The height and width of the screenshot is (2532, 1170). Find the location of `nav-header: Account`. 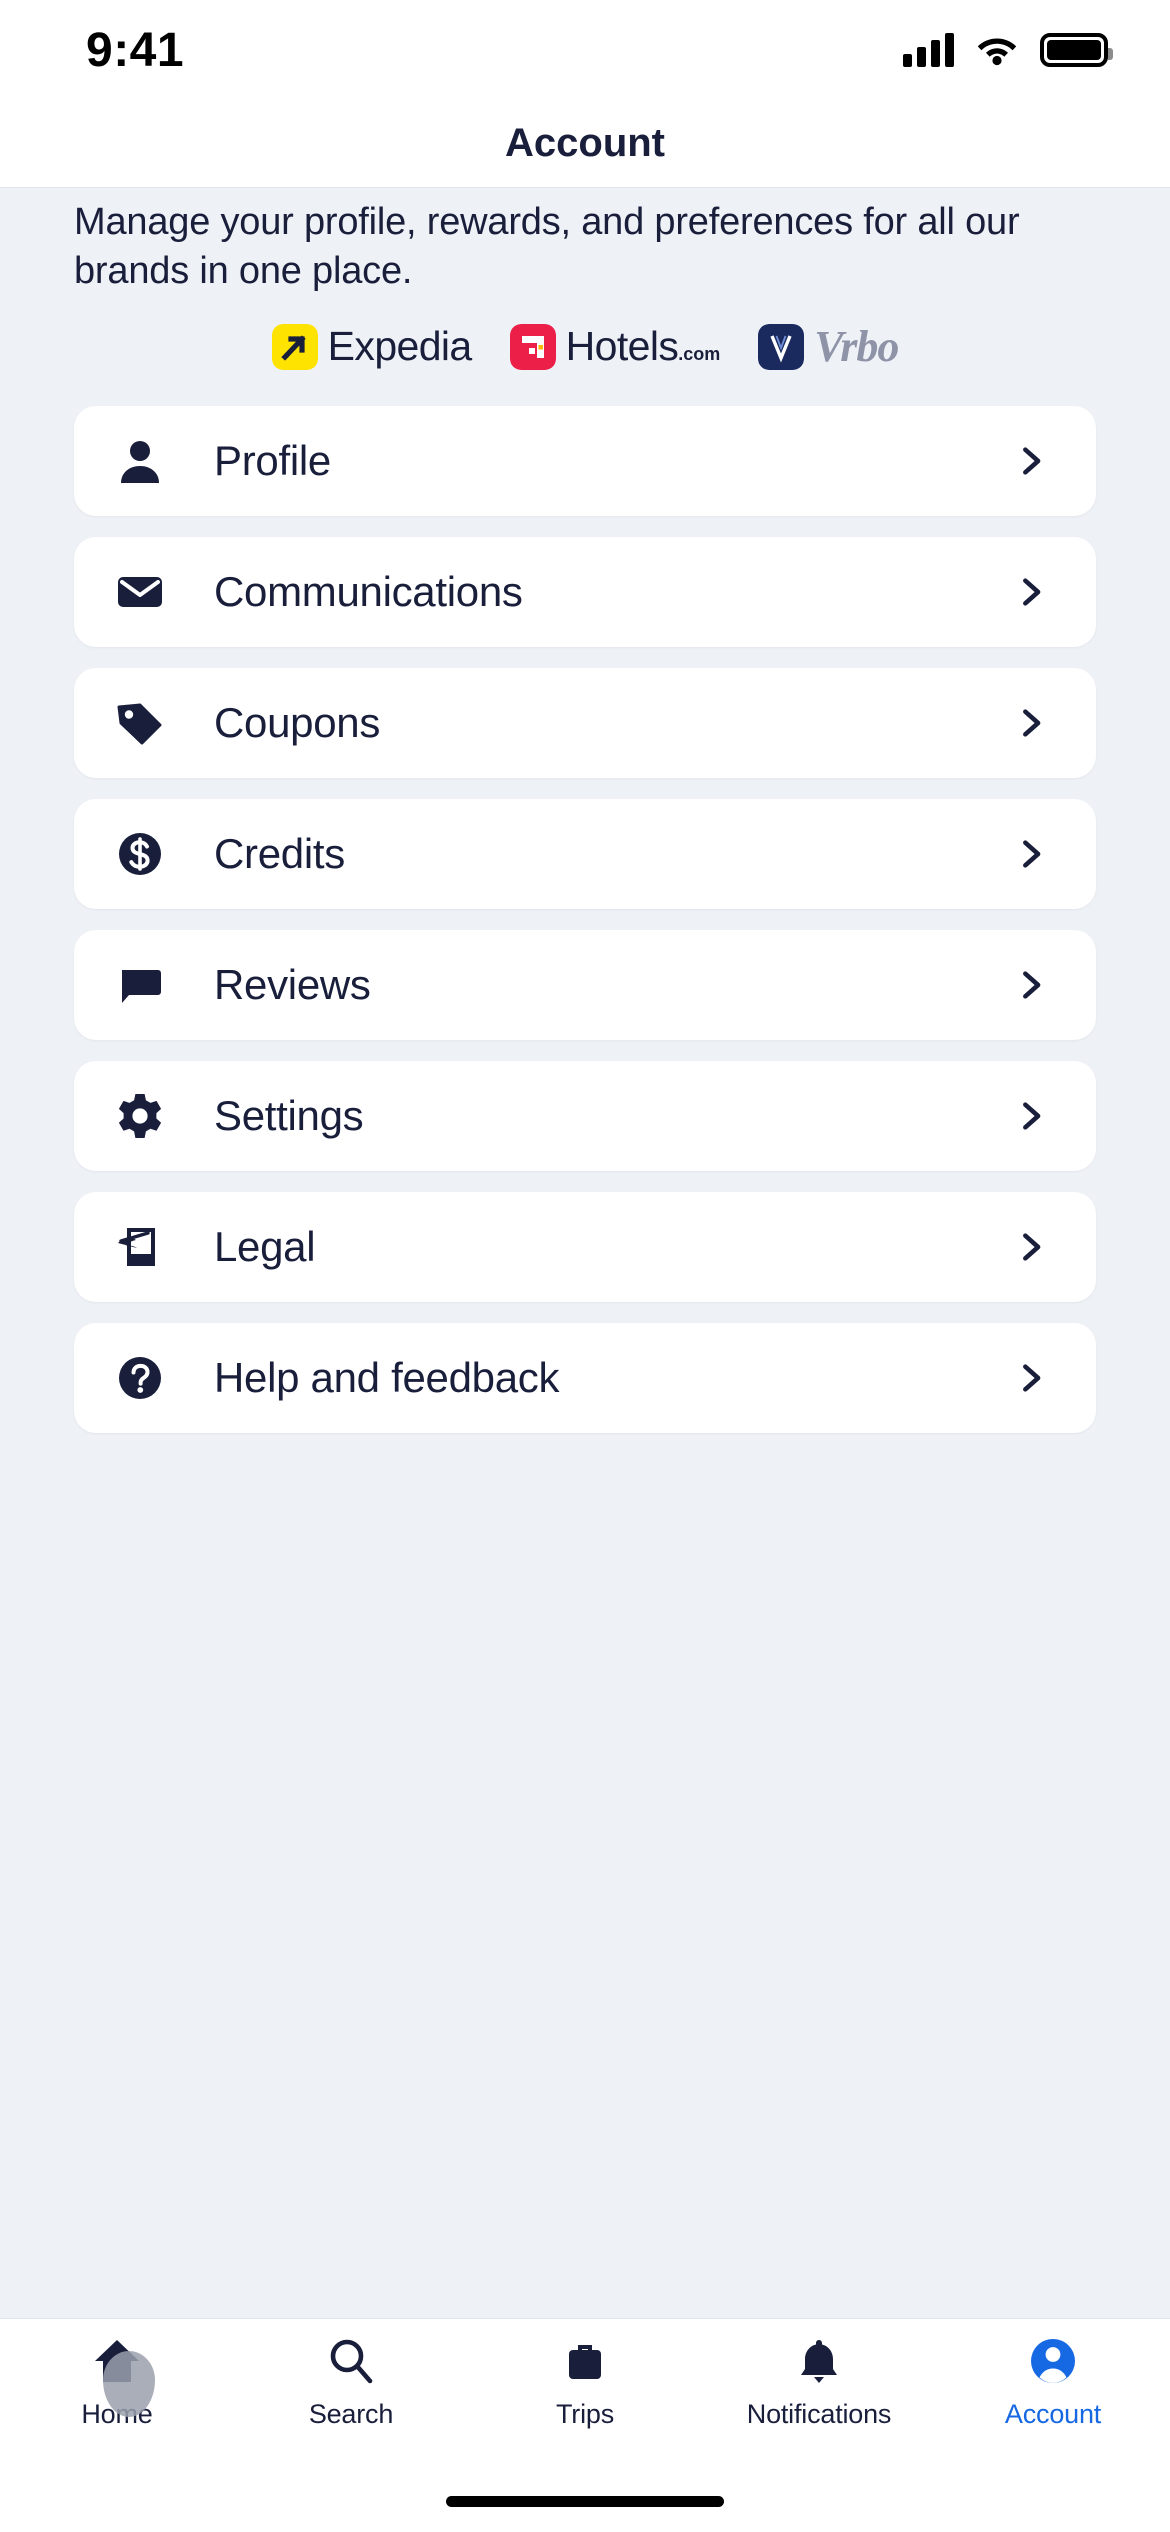

nav-header: Account is located at coordinates (585, 144).